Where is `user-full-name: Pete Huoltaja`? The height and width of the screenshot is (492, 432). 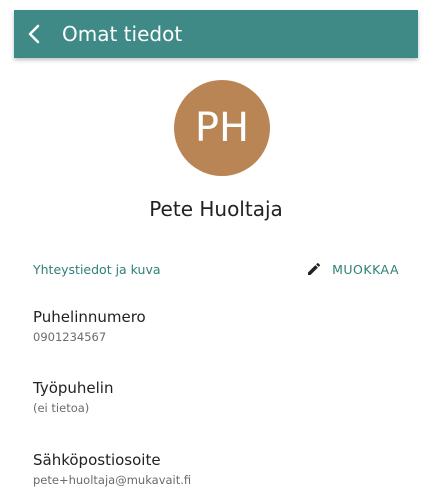 user-full-name: Pete Huoltaja is located at coordinates (216, 209).